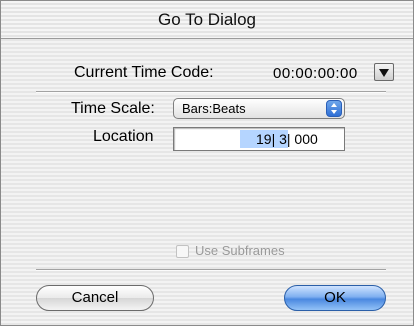 Image resolution: width=414 pixels, height=326 pixels. I want to click on cancel-button: Cancel, so click(95, 298).